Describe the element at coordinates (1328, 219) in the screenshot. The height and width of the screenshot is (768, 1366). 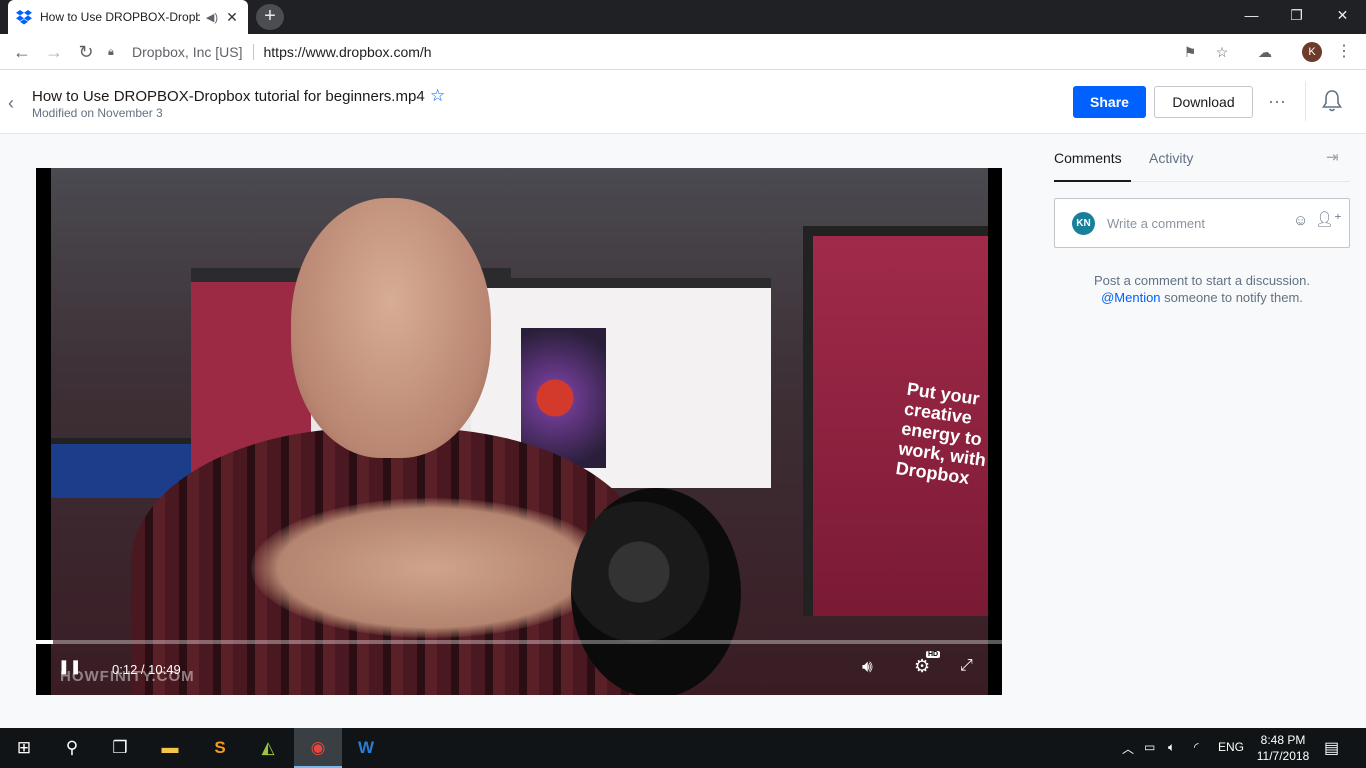
I see `mention-user-icon: 👤︎⁺` at that location.